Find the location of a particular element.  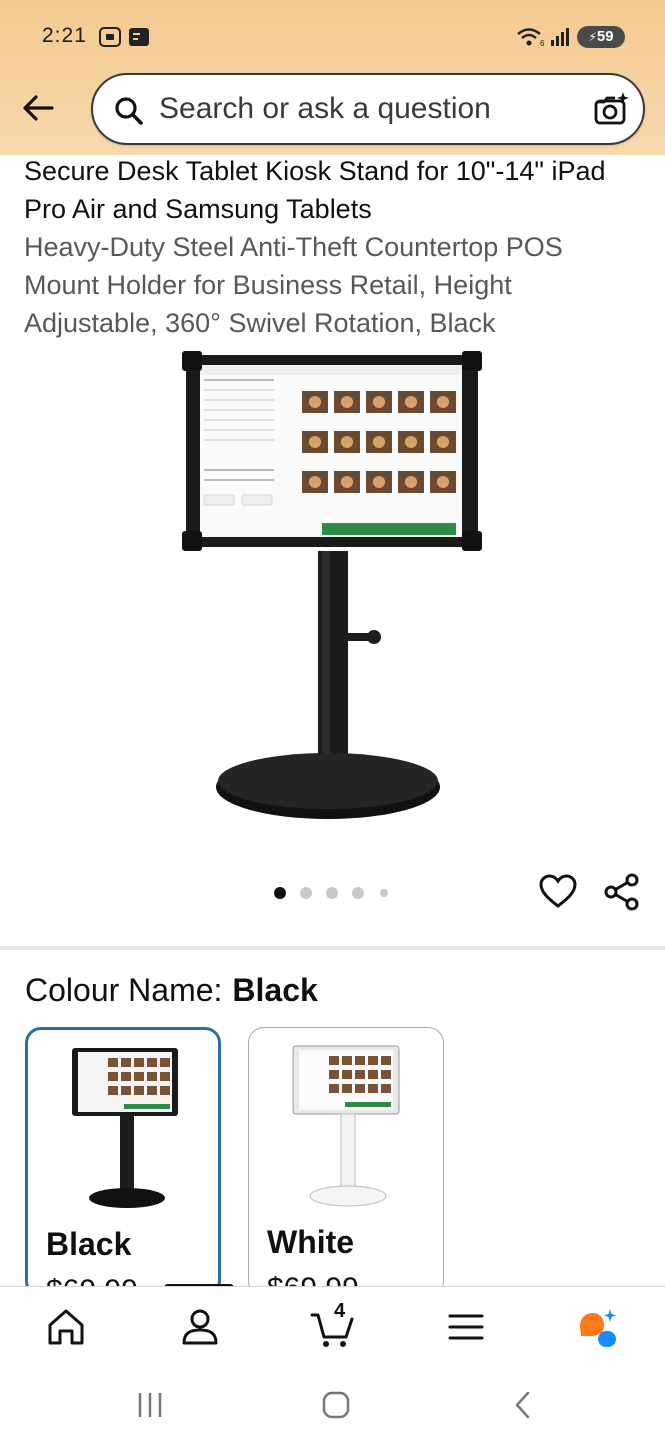

variation-swatch-black: Black $69.99 is located at coordinates (123, 1162).